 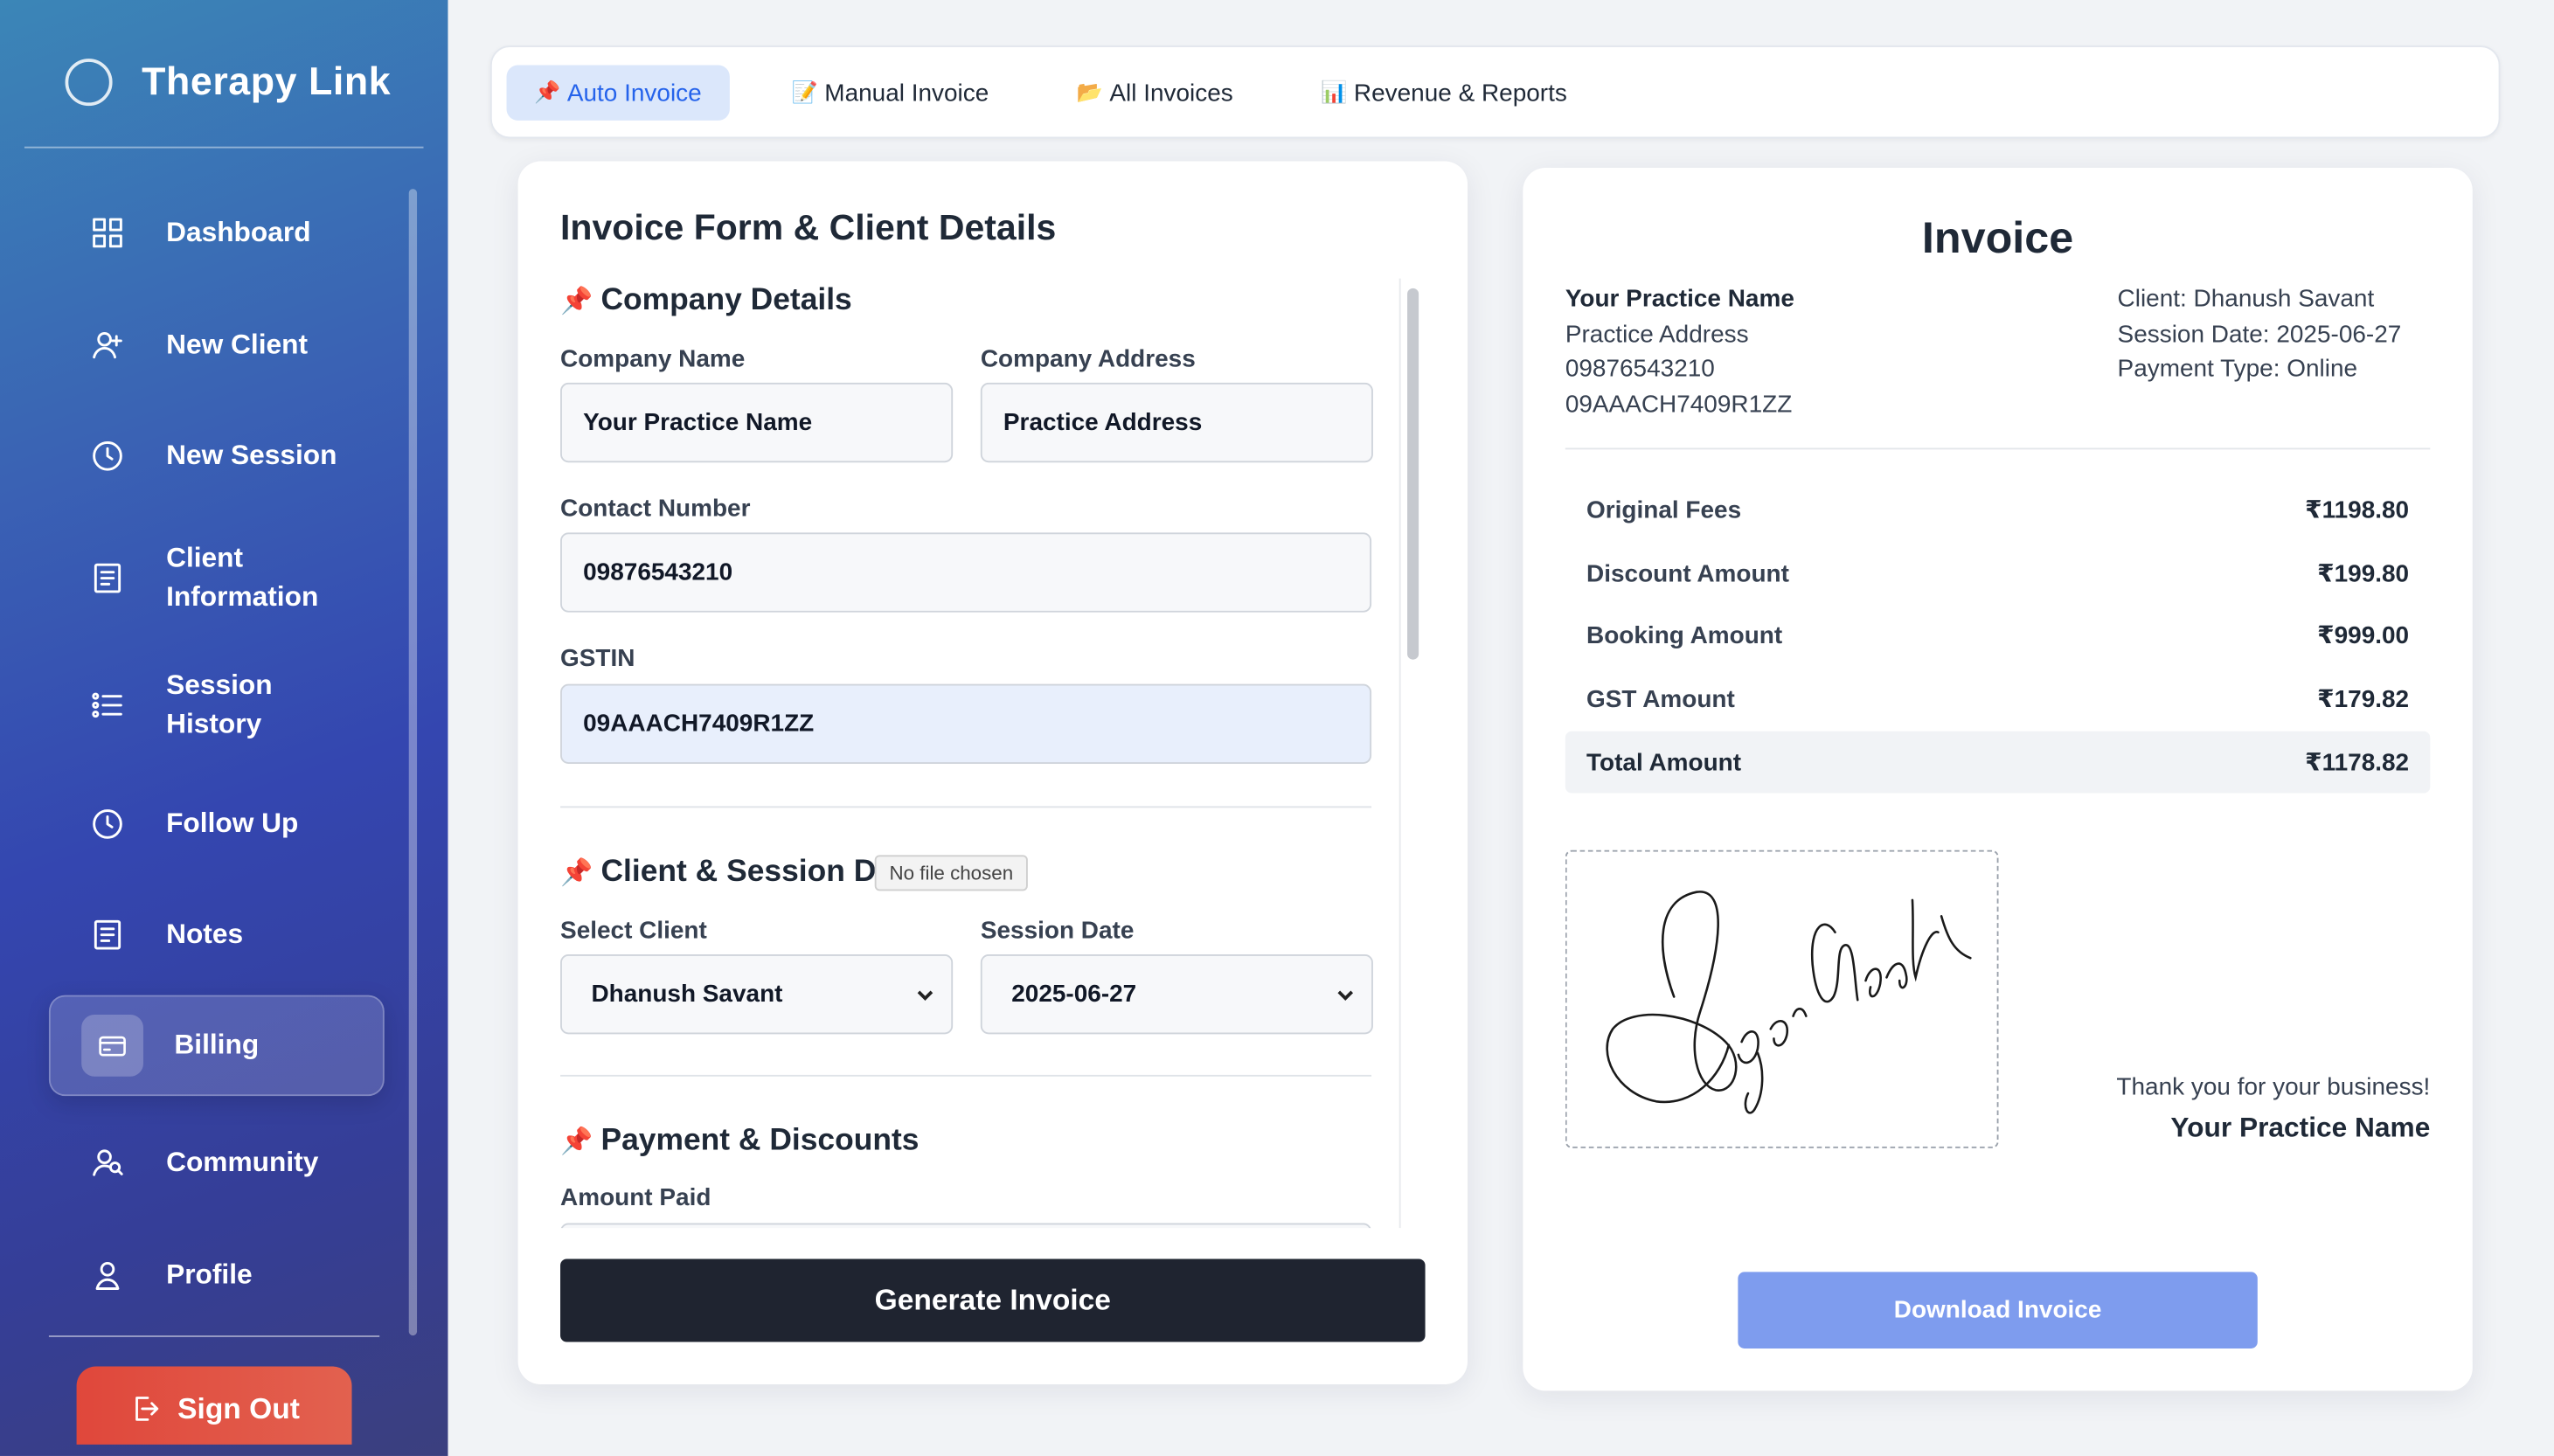 I want to click on sign-out-icon, so click(x=147, y=1409).